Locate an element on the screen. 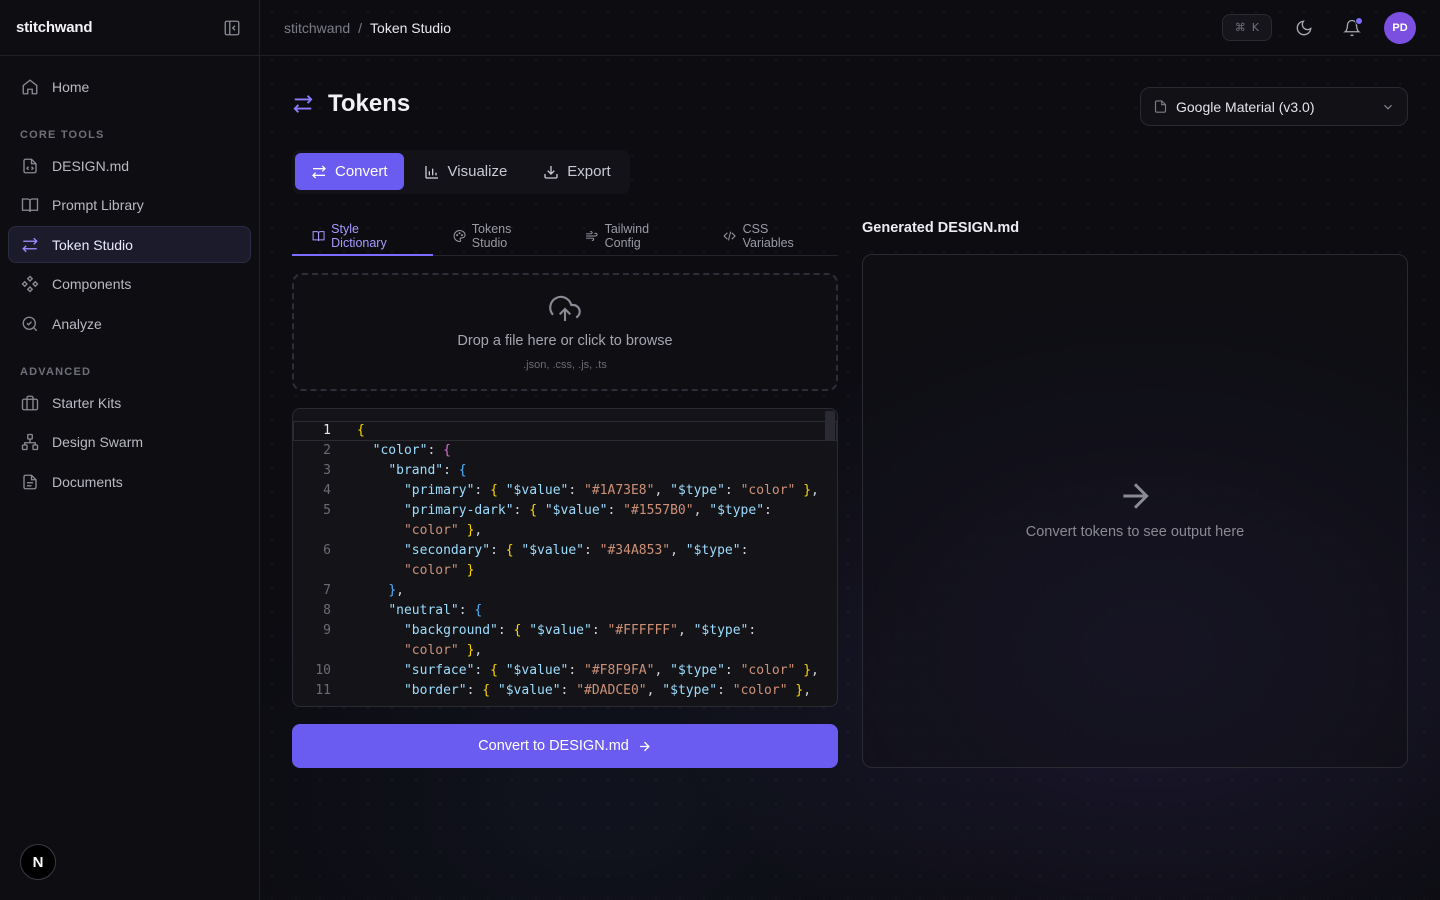  mode-convert-button: Convert is located at coordinates (349, 171).